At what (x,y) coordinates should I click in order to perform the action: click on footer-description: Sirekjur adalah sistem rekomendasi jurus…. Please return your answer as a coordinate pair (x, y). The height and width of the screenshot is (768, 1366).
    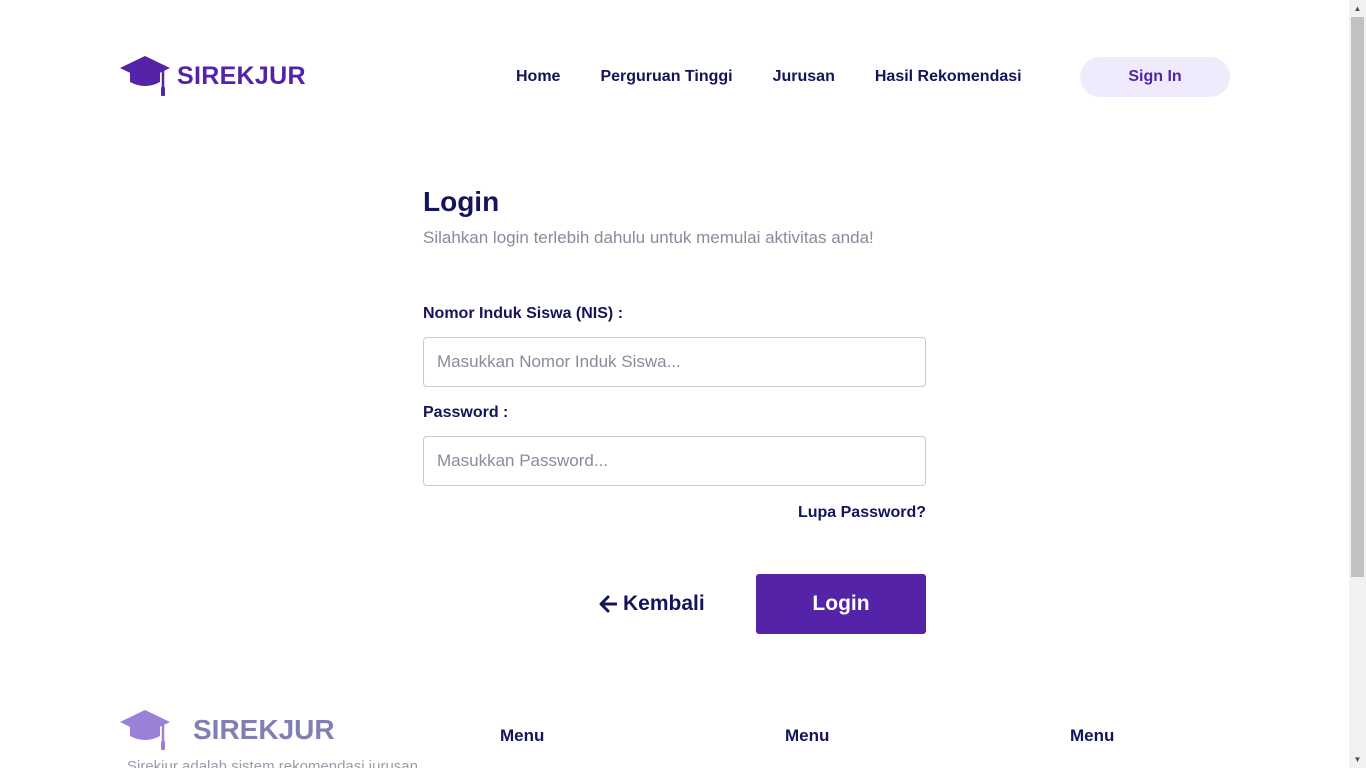
    Looking at the image, I should click on (272, 763).